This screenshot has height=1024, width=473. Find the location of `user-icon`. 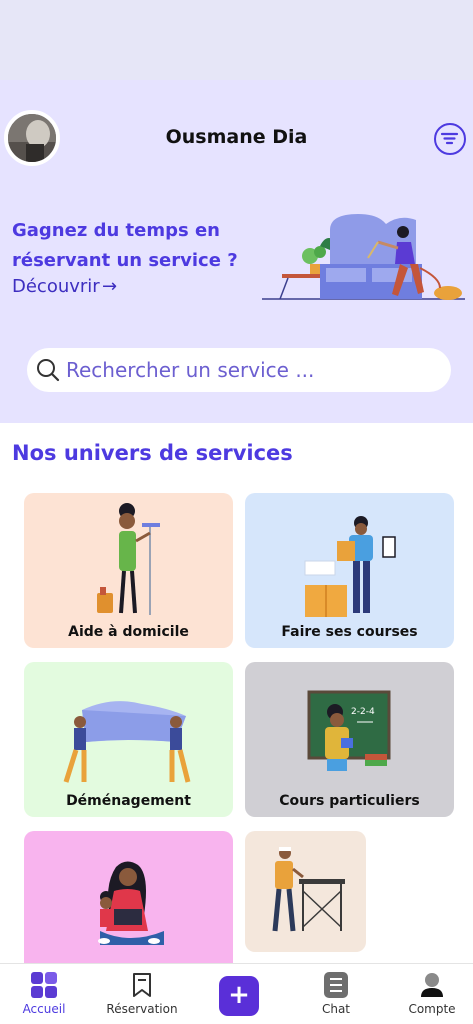

user-icon is located at coordinates (432, 985).